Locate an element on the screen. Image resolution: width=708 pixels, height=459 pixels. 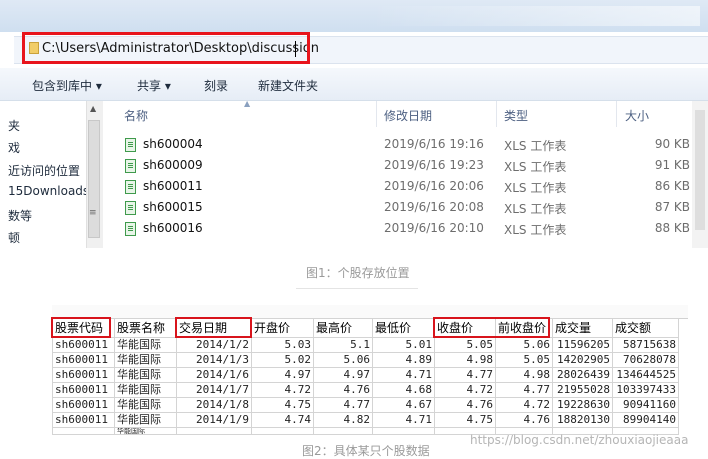
xls-file-icon is located at coordinates (130, 187).